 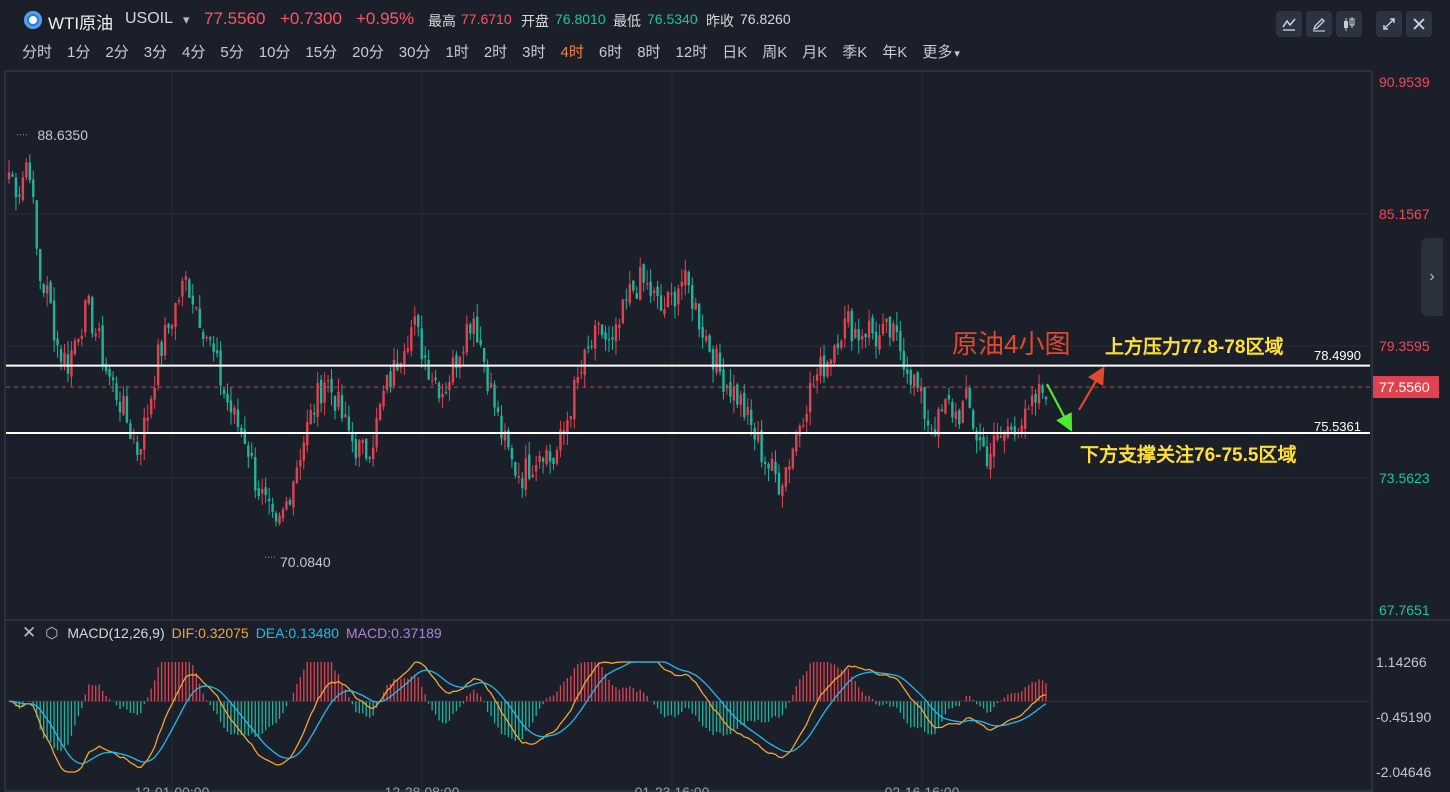 What do you see at coordinates (1432, 277) in the screenshot?
I see `expand-sidebar-chevron-icon: ›` at bounding box center [1432, 277].